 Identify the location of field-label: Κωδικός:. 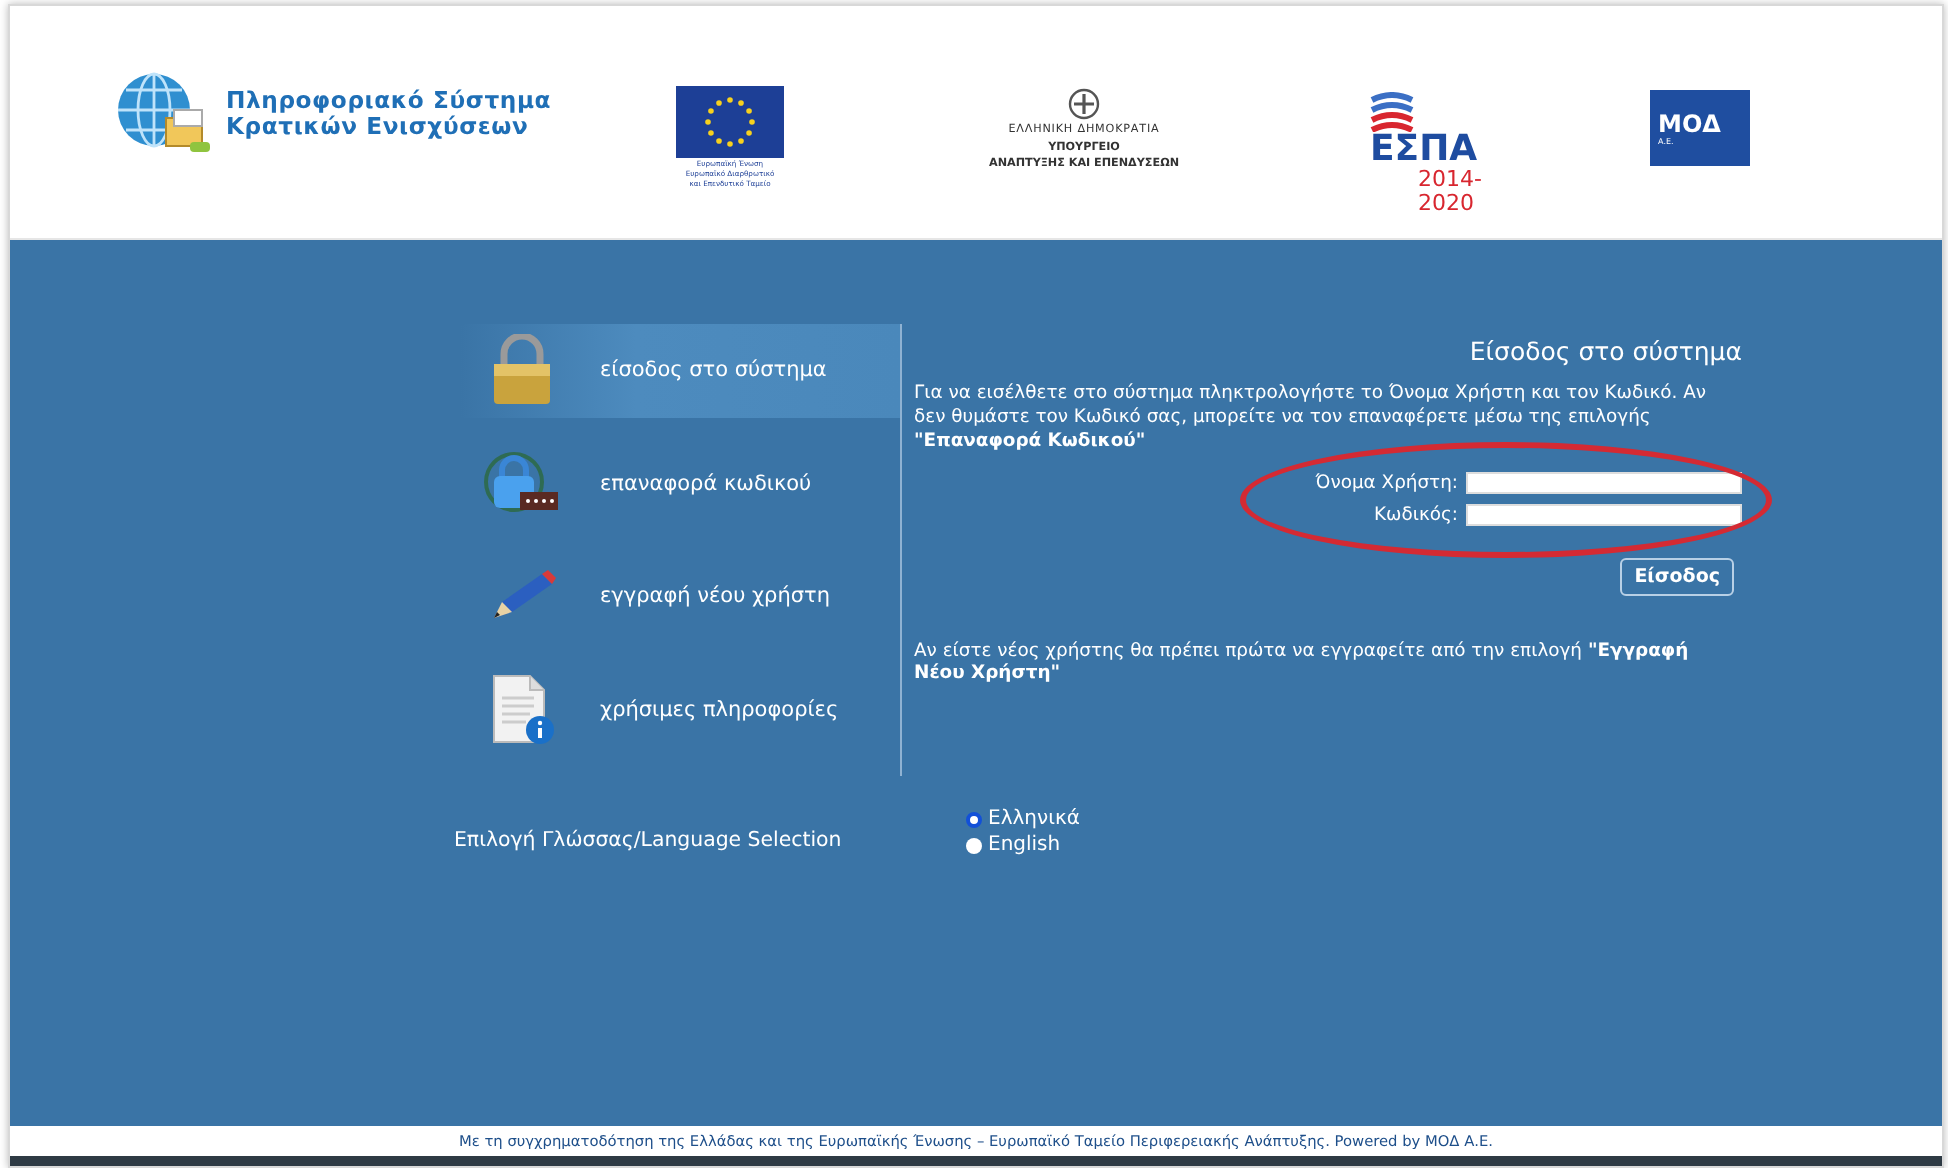
(1415, 515).